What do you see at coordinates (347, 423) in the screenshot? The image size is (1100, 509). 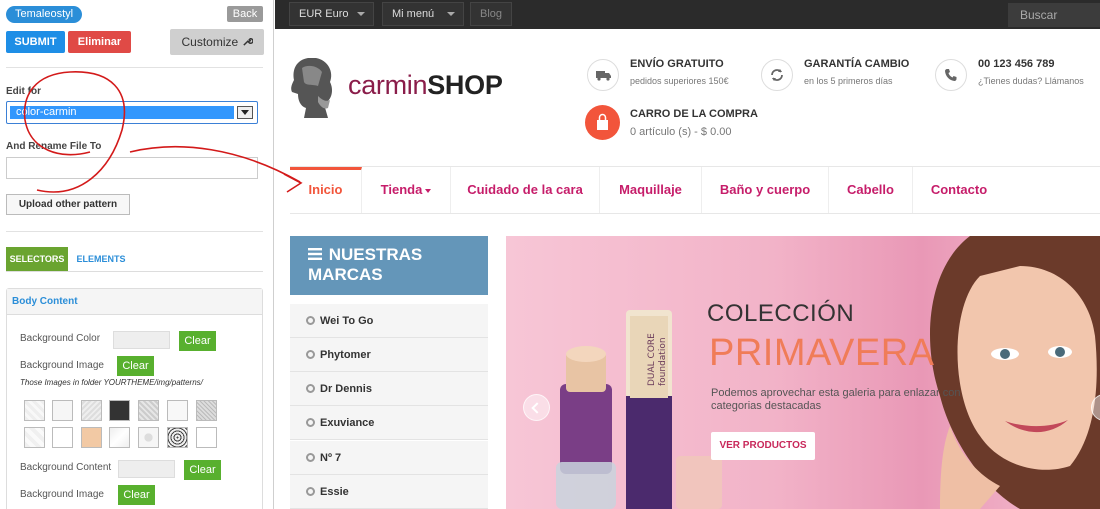 I see `brand-label: Exuviance` at bounding box center [347, 423].